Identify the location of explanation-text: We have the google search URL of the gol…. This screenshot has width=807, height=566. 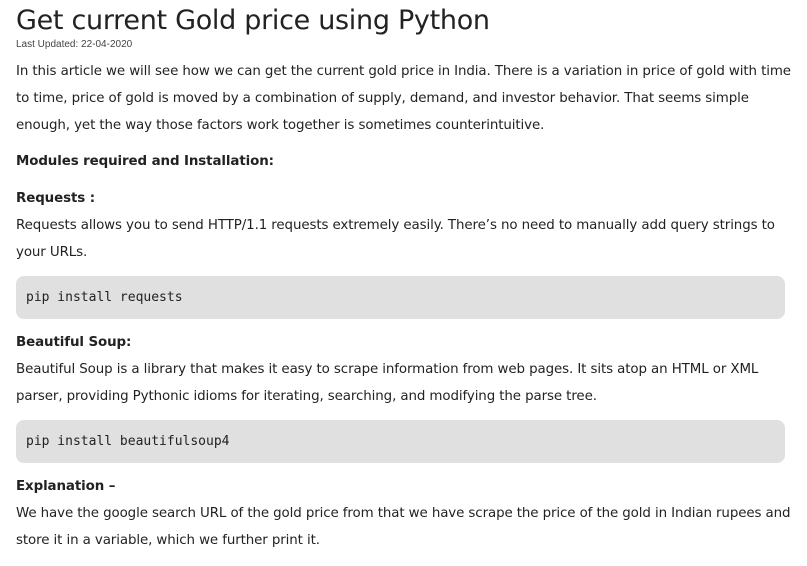
(403, 527).